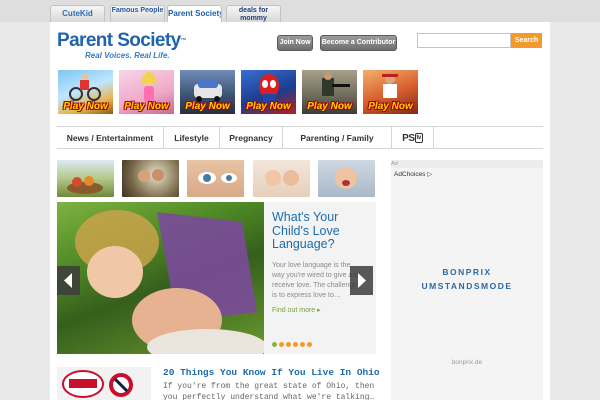 Image resolution: width=600 pixels, height=400 pixels. I want to click on thumb-eye, so click(215, 178).